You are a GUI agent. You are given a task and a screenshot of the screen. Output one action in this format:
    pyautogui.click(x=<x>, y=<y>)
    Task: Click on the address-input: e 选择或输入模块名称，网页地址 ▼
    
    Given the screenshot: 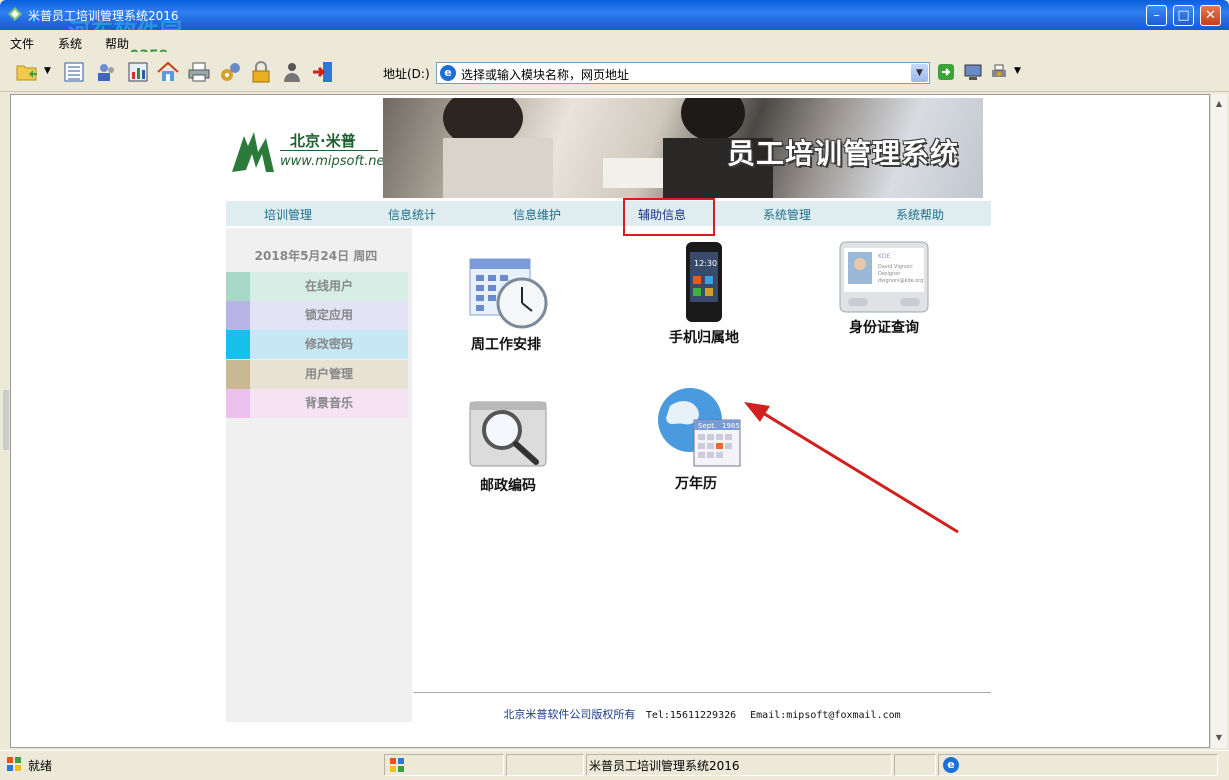 What is the action you would take?
    pyautogui.click(x=683, y=73)
    